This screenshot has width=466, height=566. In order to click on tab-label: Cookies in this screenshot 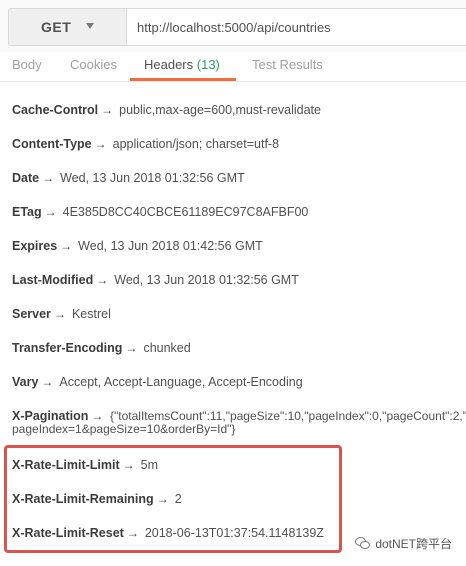, I will do `click(93, 64)`.